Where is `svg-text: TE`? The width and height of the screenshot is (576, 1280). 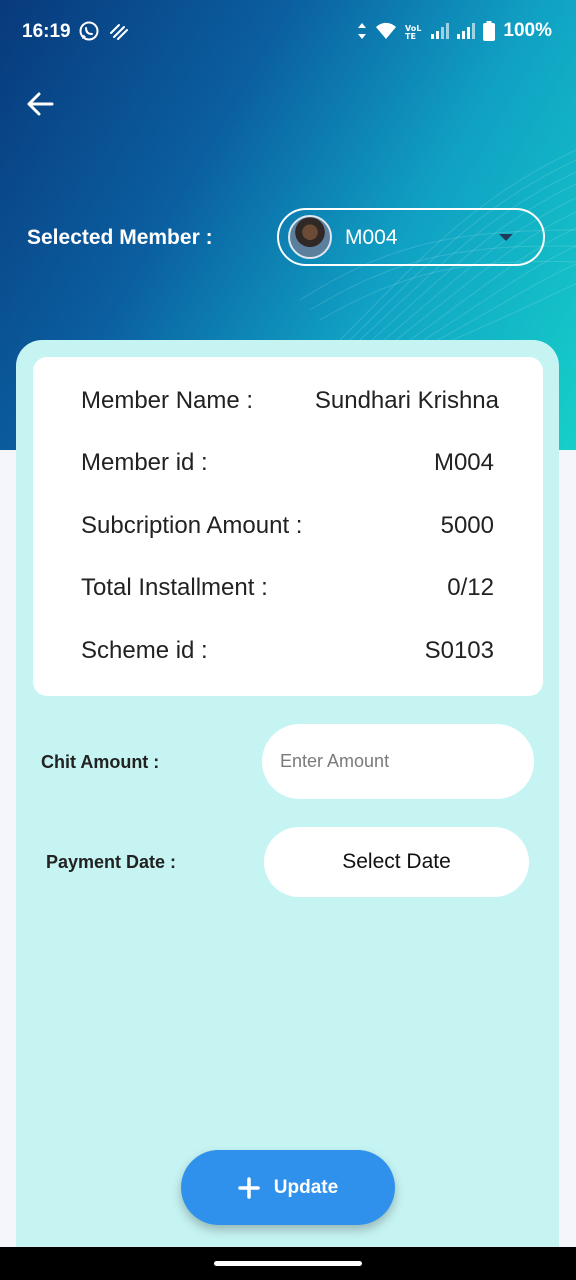 svg-text: TE is located at coordinates (410, 36).